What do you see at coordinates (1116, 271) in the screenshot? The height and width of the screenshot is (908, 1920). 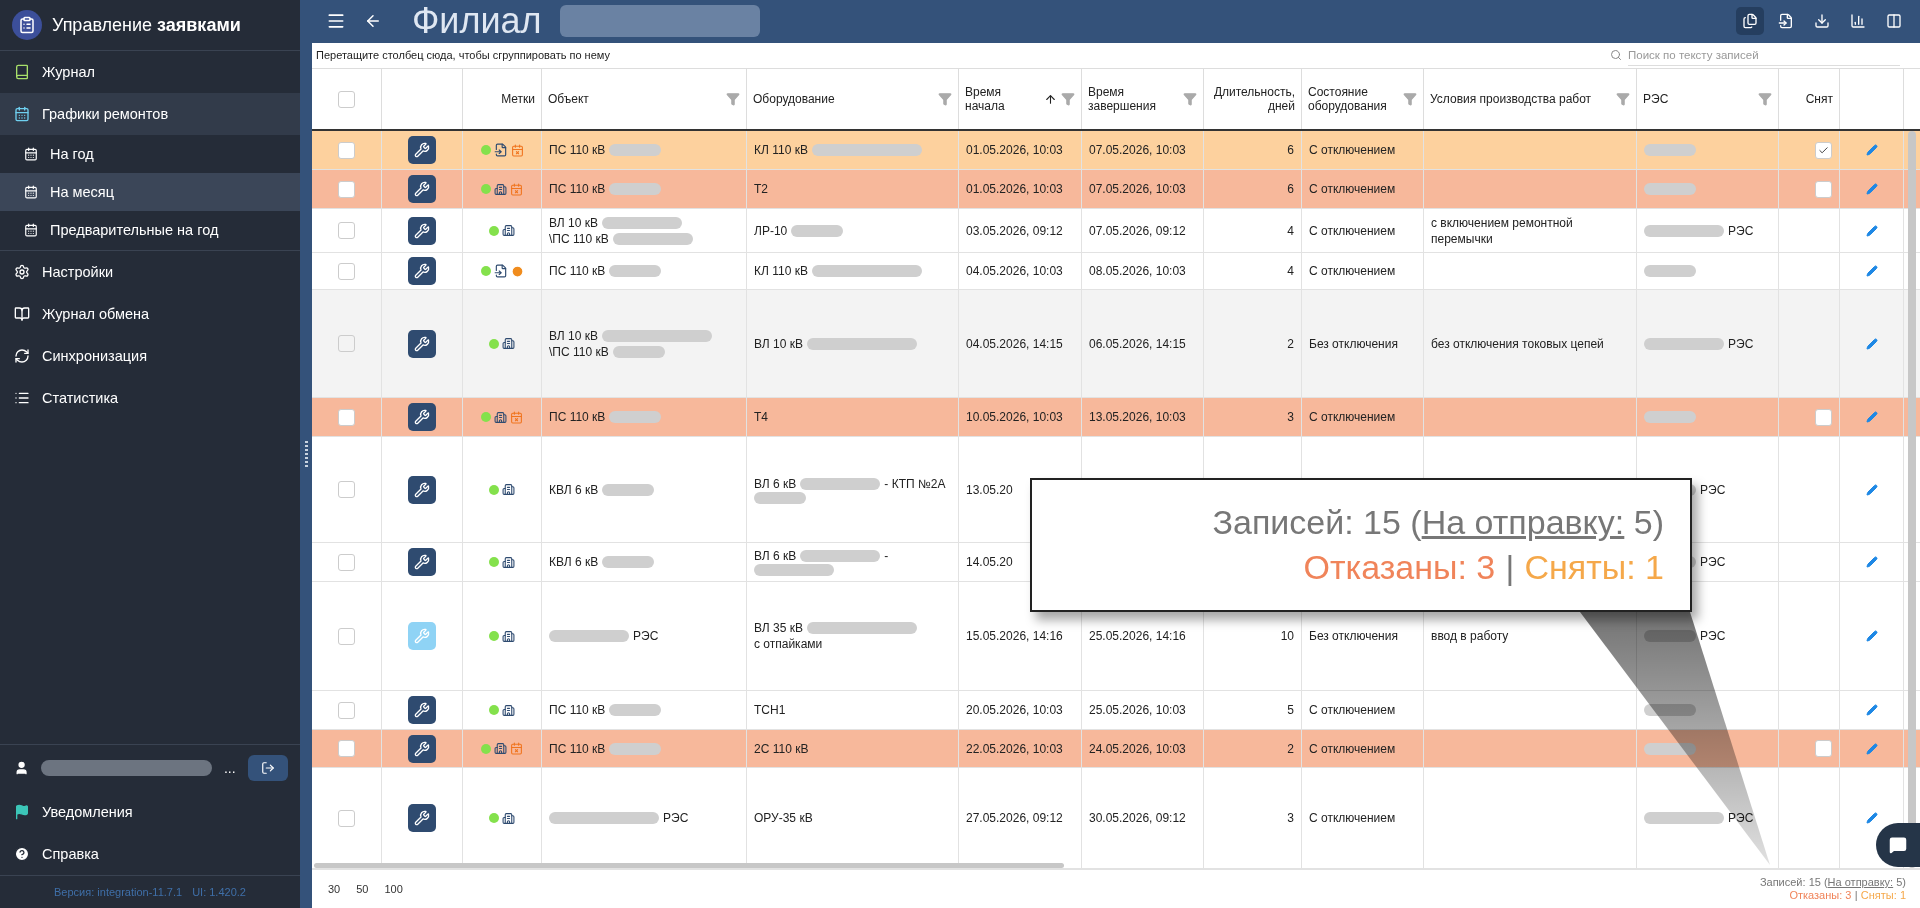 I see `table-row: ПС 110 кВ КЛ 110 кВ 04.05.2026, 10:03 08.05.2026, 10:03 4 С отключением` at bounding box center [1116, 271].